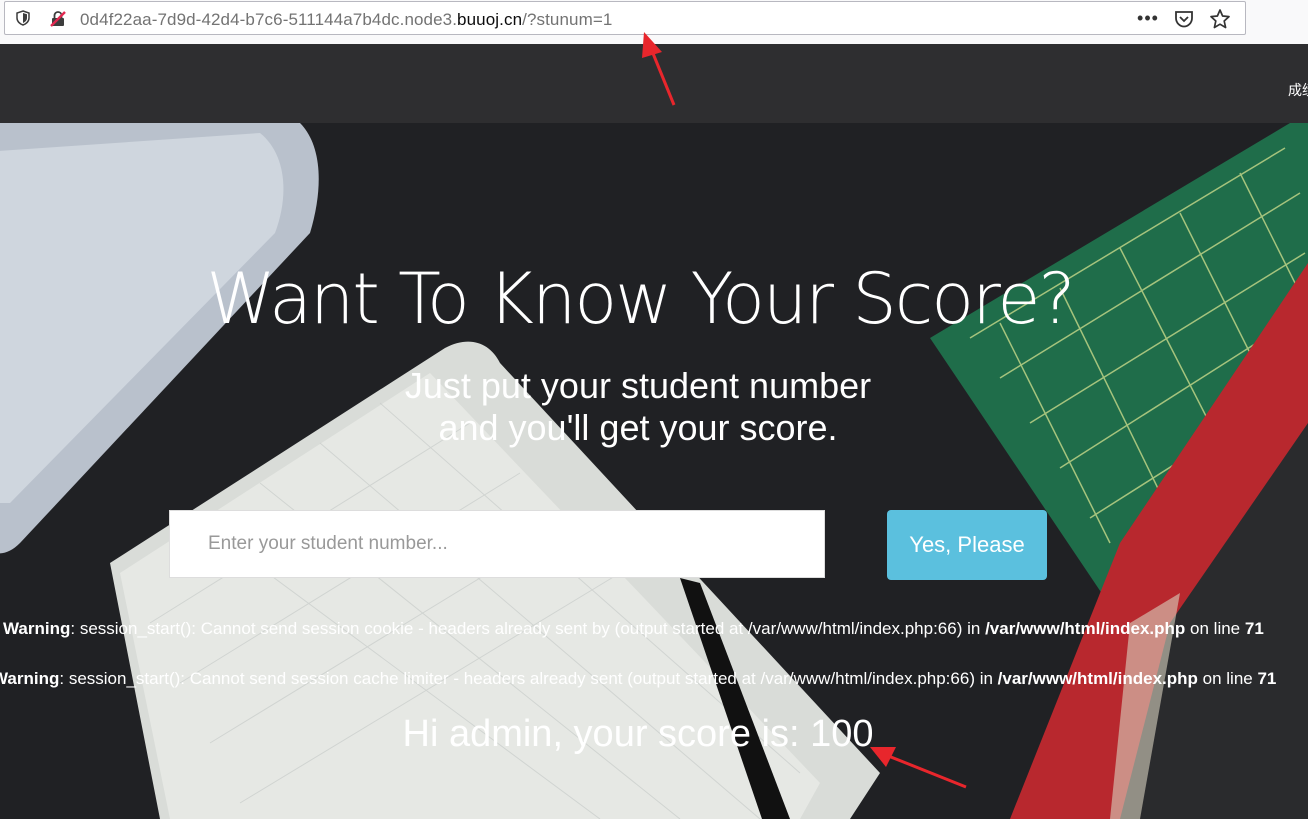 The width and height of the screenshot is (1308, 819). I want to click on annotation-arrow-url, so click(659, 69).